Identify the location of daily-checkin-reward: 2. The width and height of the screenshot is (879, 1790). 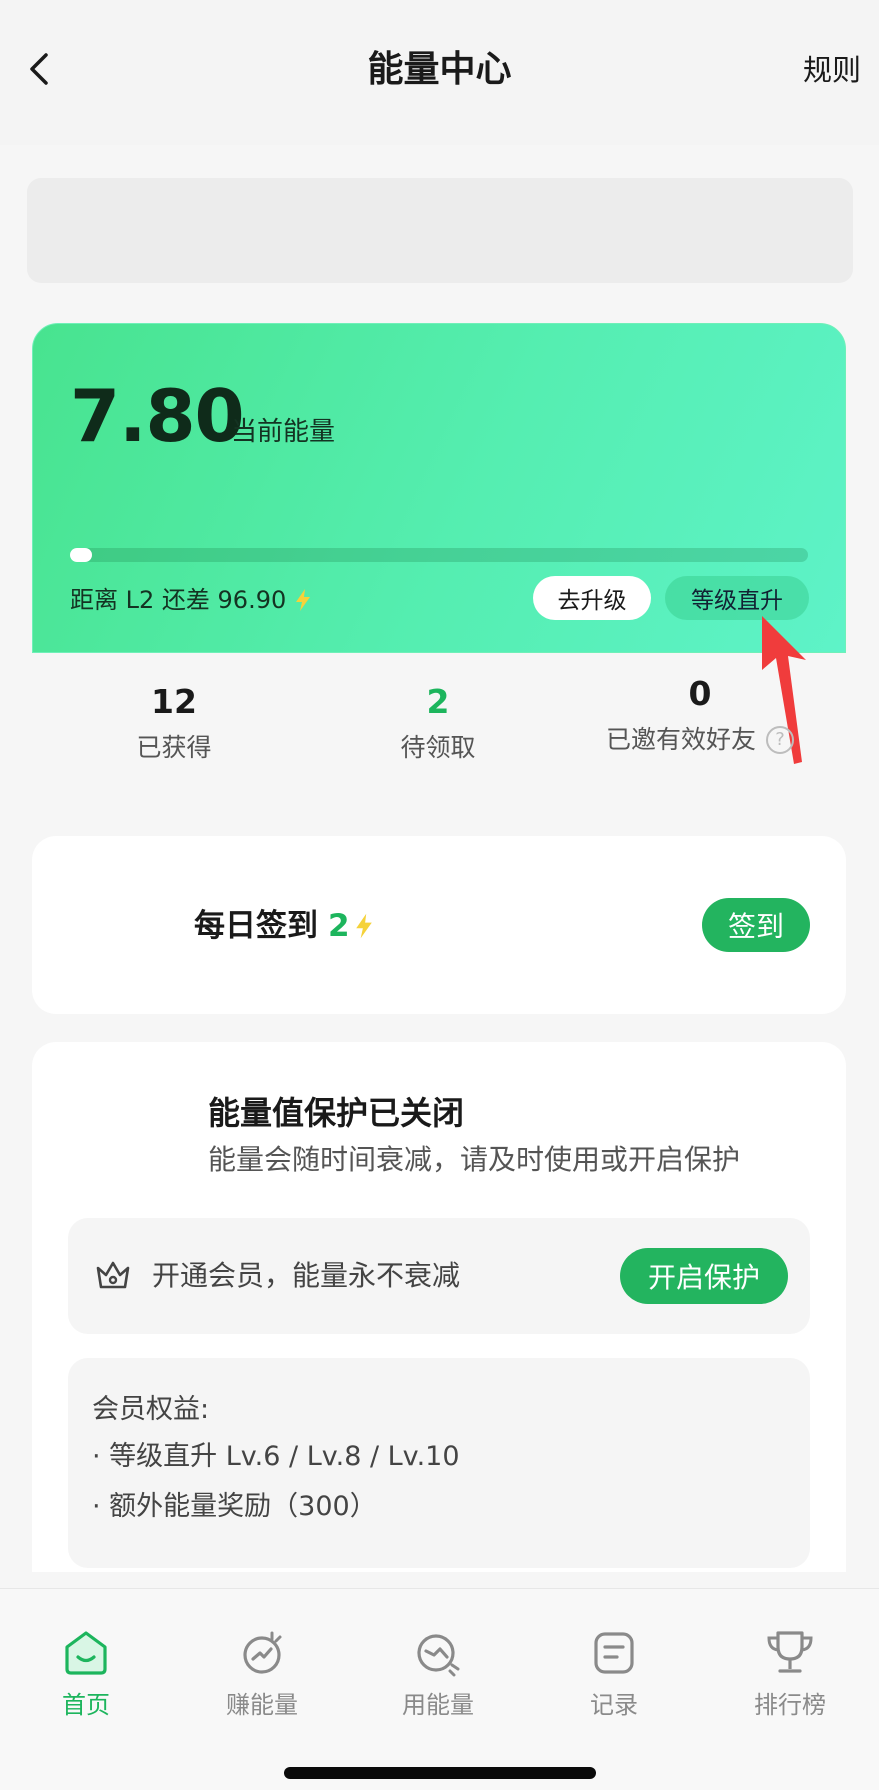
(339, 926).